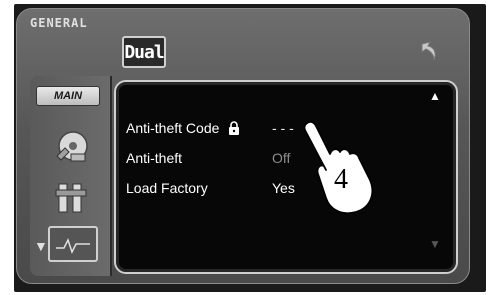  Describe the element at coordinates (173, 128) in the screenshot. I see `setting-label: Anti-theft Code` at that location.